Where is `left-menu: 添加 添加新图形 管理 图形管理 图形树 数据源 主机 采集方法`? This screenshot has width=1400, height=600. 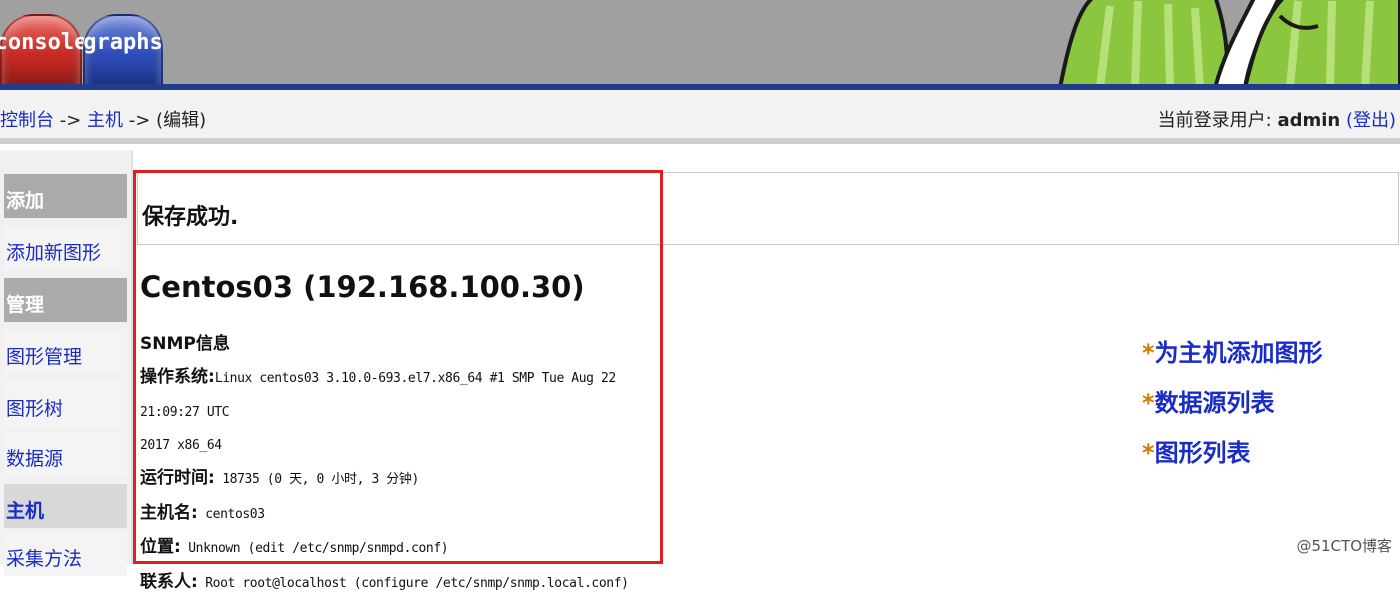
left-menu: 添加 添加新图形 管理 图形管理 图形树 数据源 主机 采集方法 is located at coordinates (66, 357).